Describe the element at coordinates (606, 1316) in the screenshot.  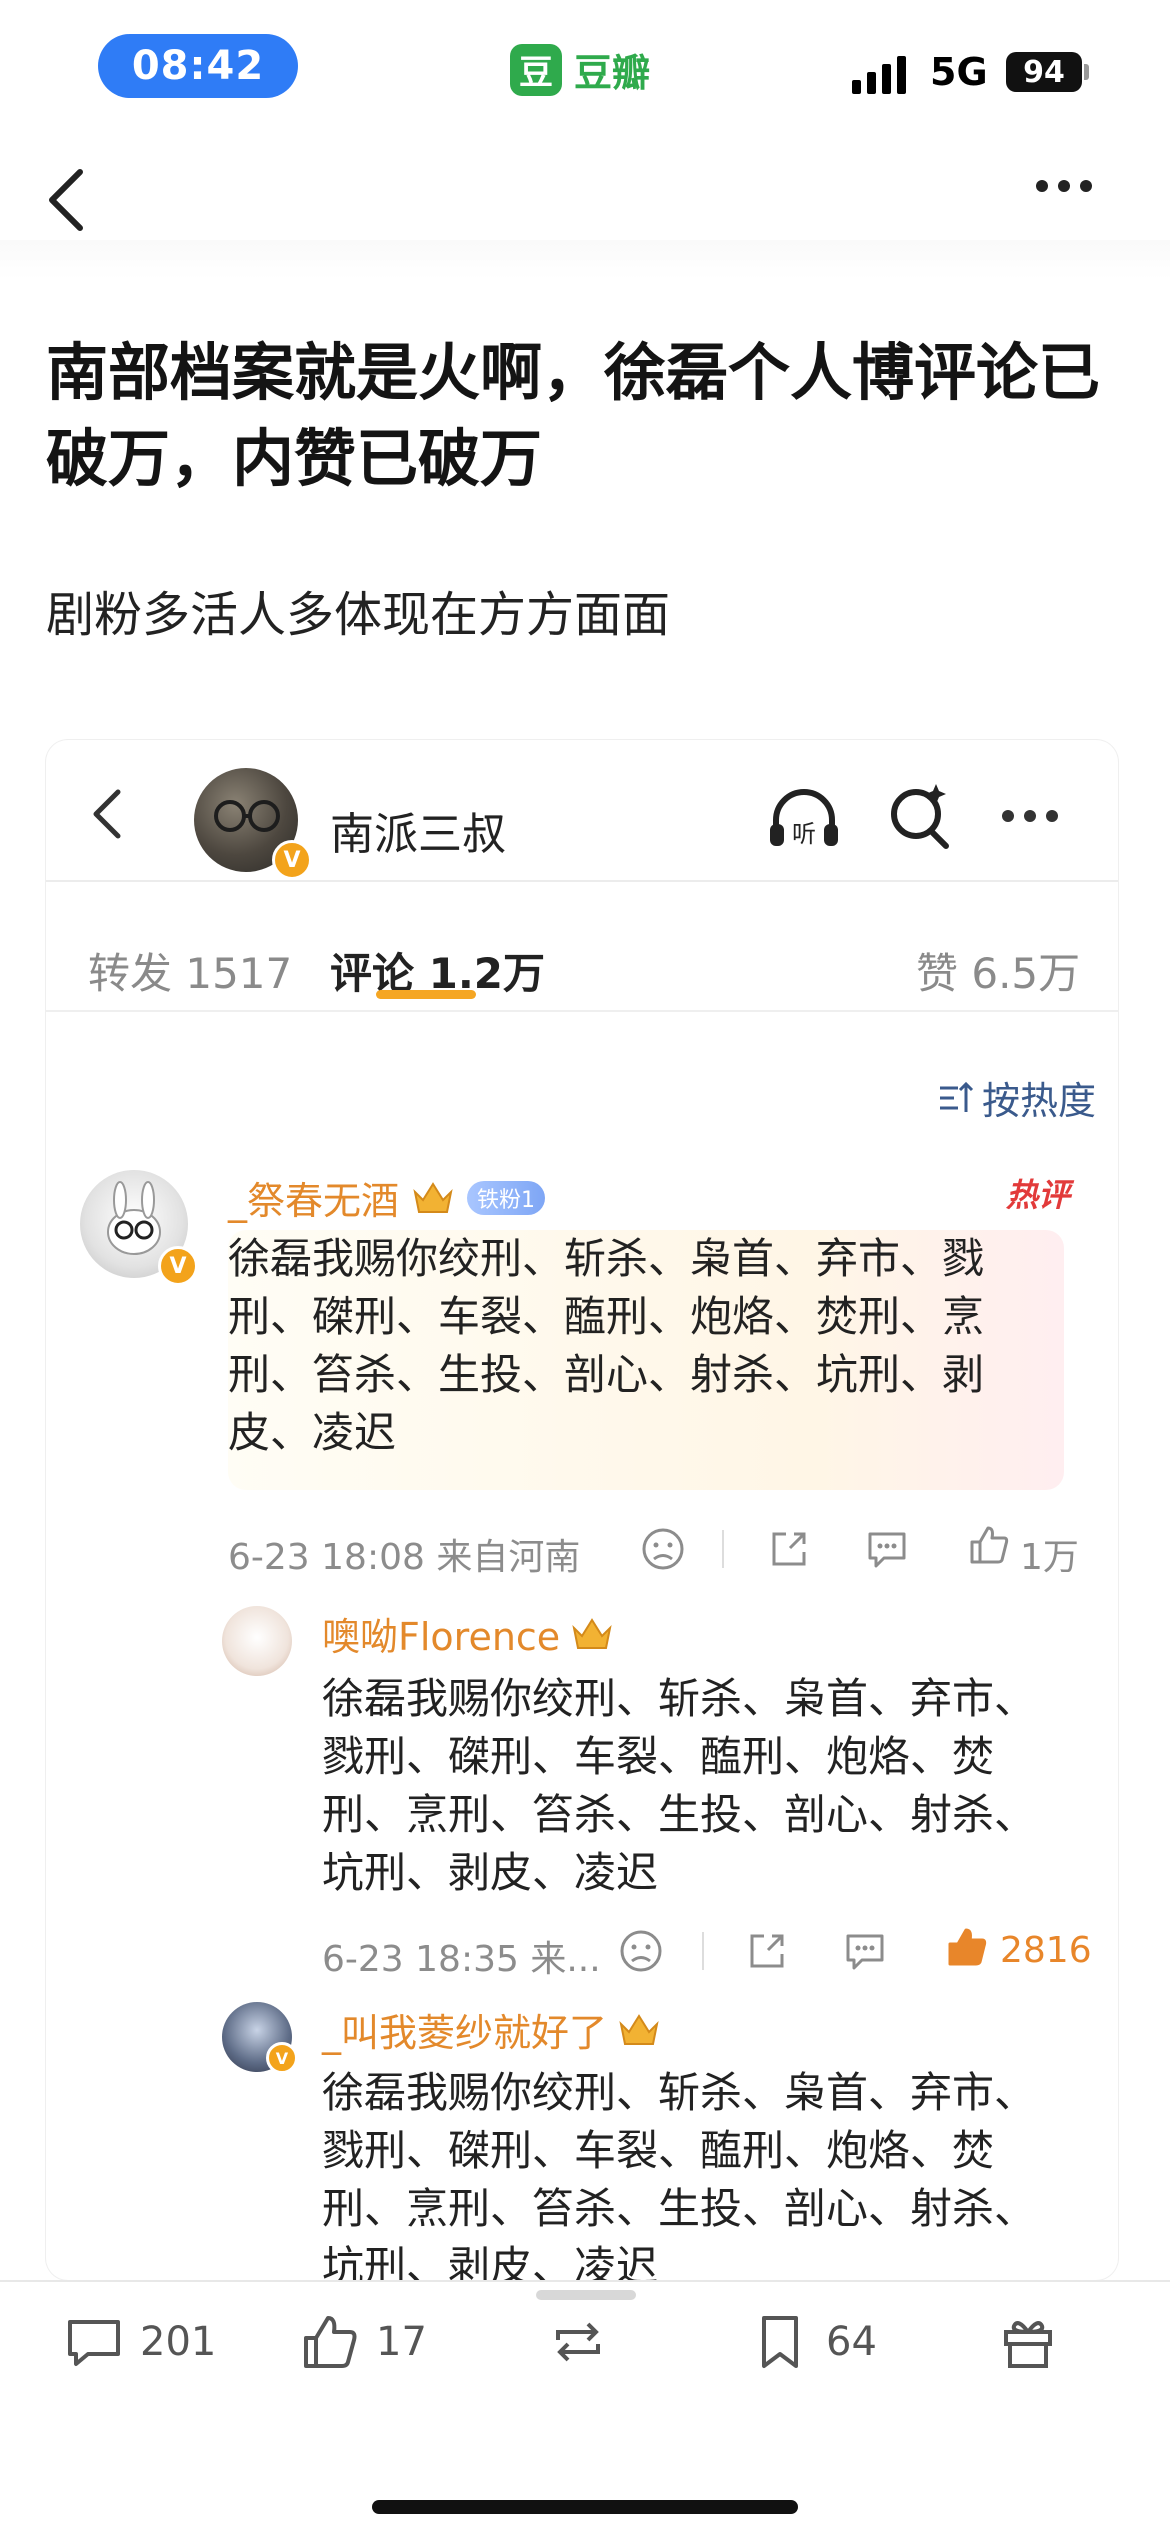
I see `comment-line: 刑、磔刑、车裂、醢刑、炮烙、焚刑、烹` at that location.